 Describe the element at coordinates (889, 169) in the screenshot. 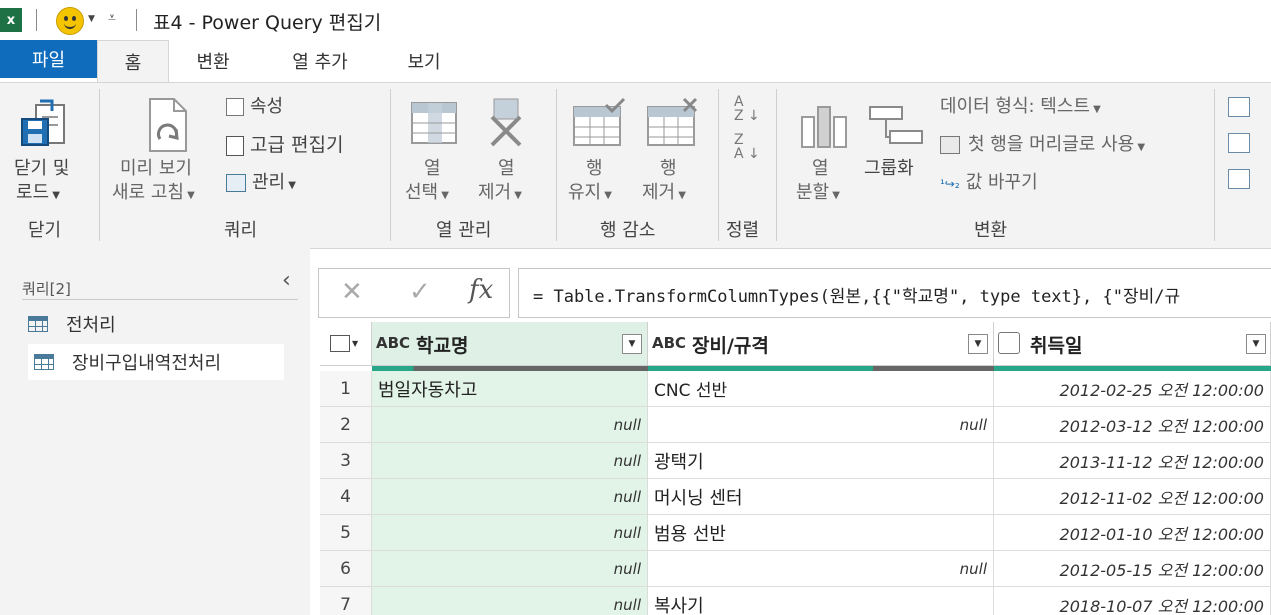

I see `group-by-button: 그룹화` at that location.